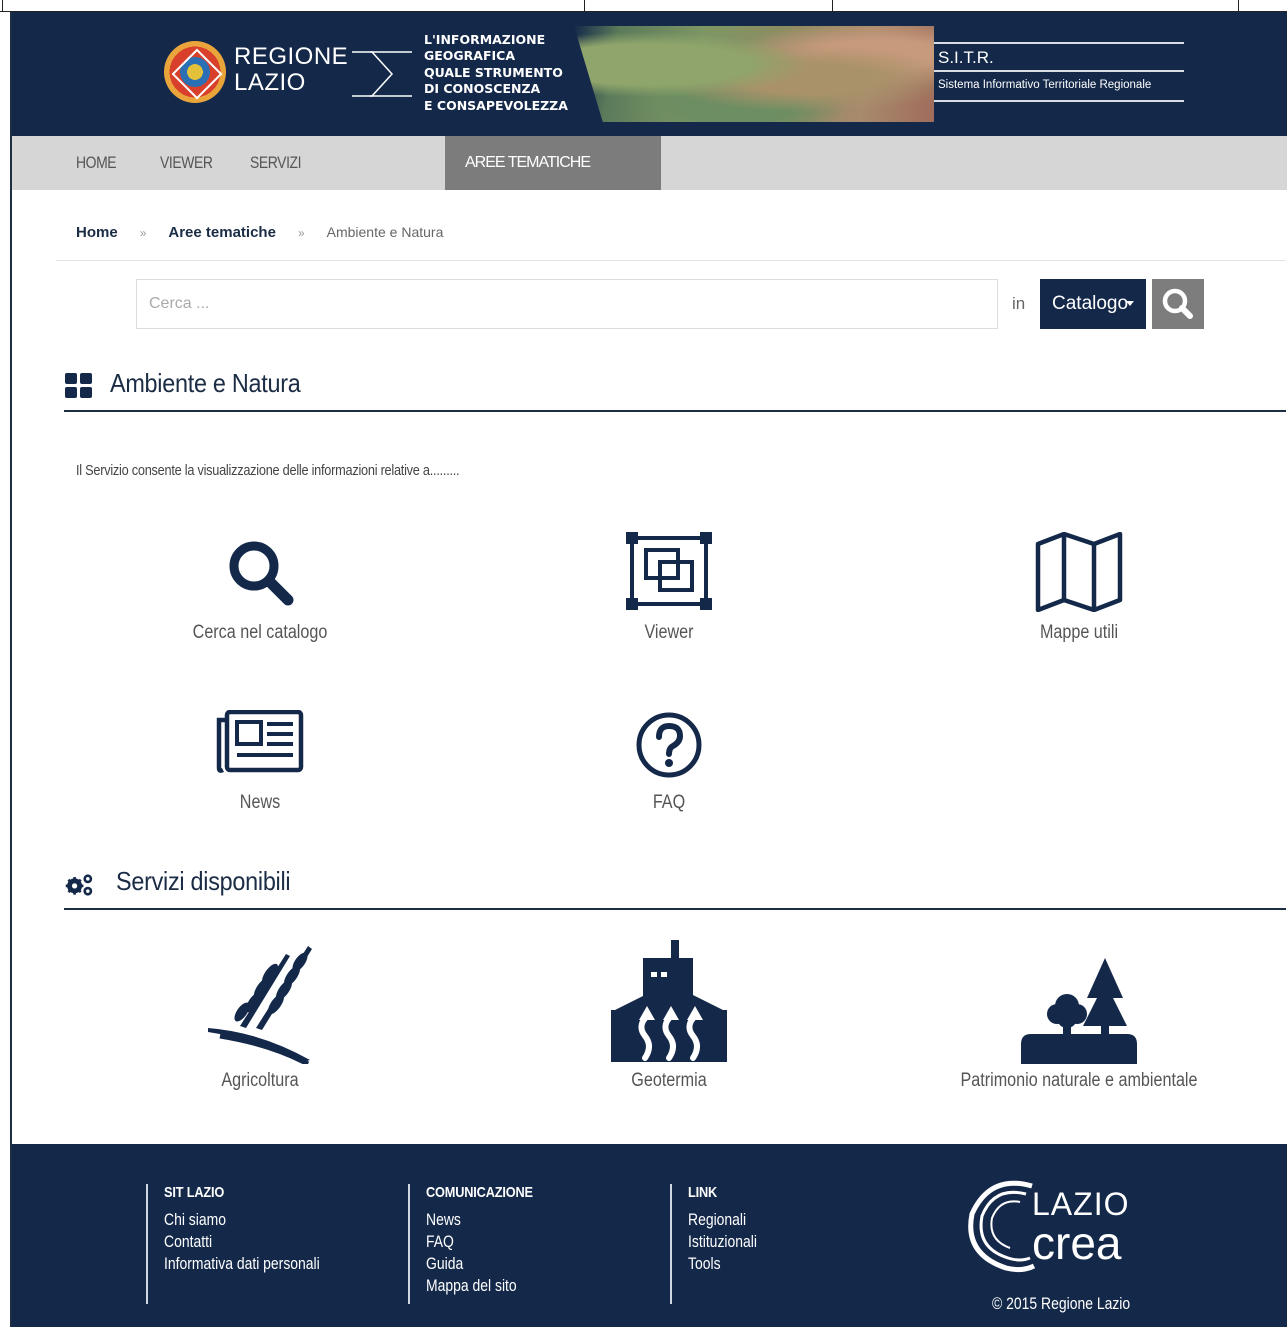 Image resolution: width=1287 pixels, height=1327 pixels. I want to click on caret-down-icon, so click(1130, 303).